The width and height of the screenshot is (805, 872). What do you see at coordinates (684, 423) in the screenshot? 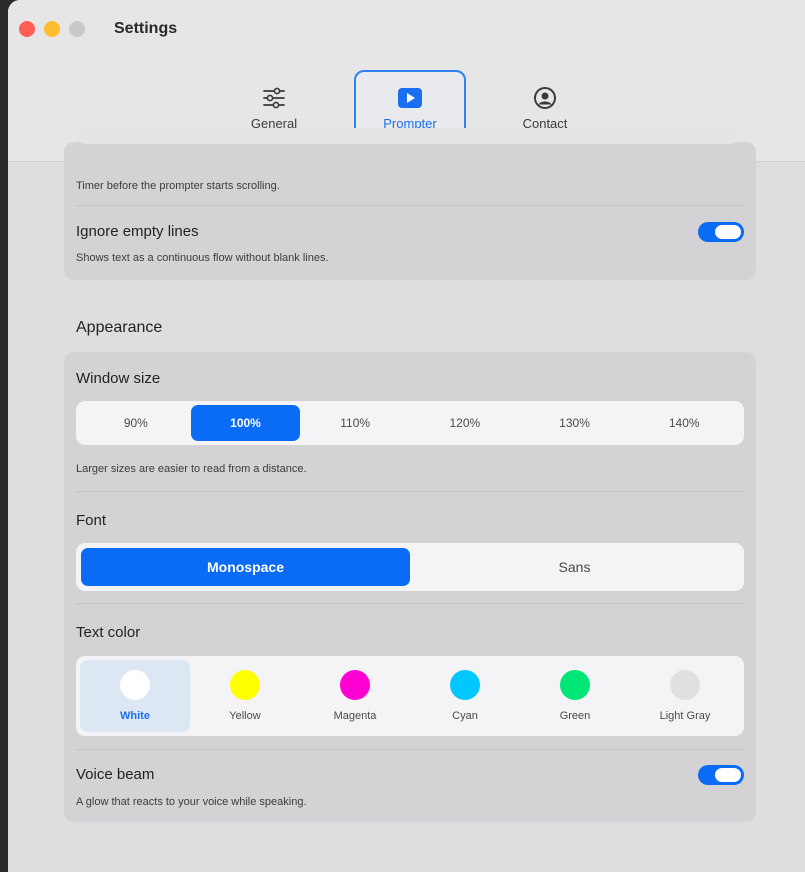
I see `window-size-option: 140%` at bounding box center [684, 423].